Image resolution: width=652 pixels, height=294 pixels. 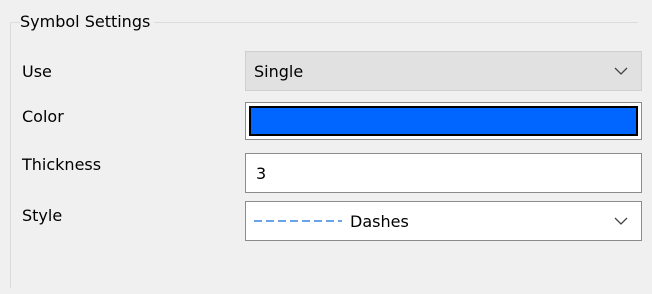 What do you see at coordinates (87, 22) in the screenshot?
I see `group-title: Symbol Settings` at bounding box center [87, 22].